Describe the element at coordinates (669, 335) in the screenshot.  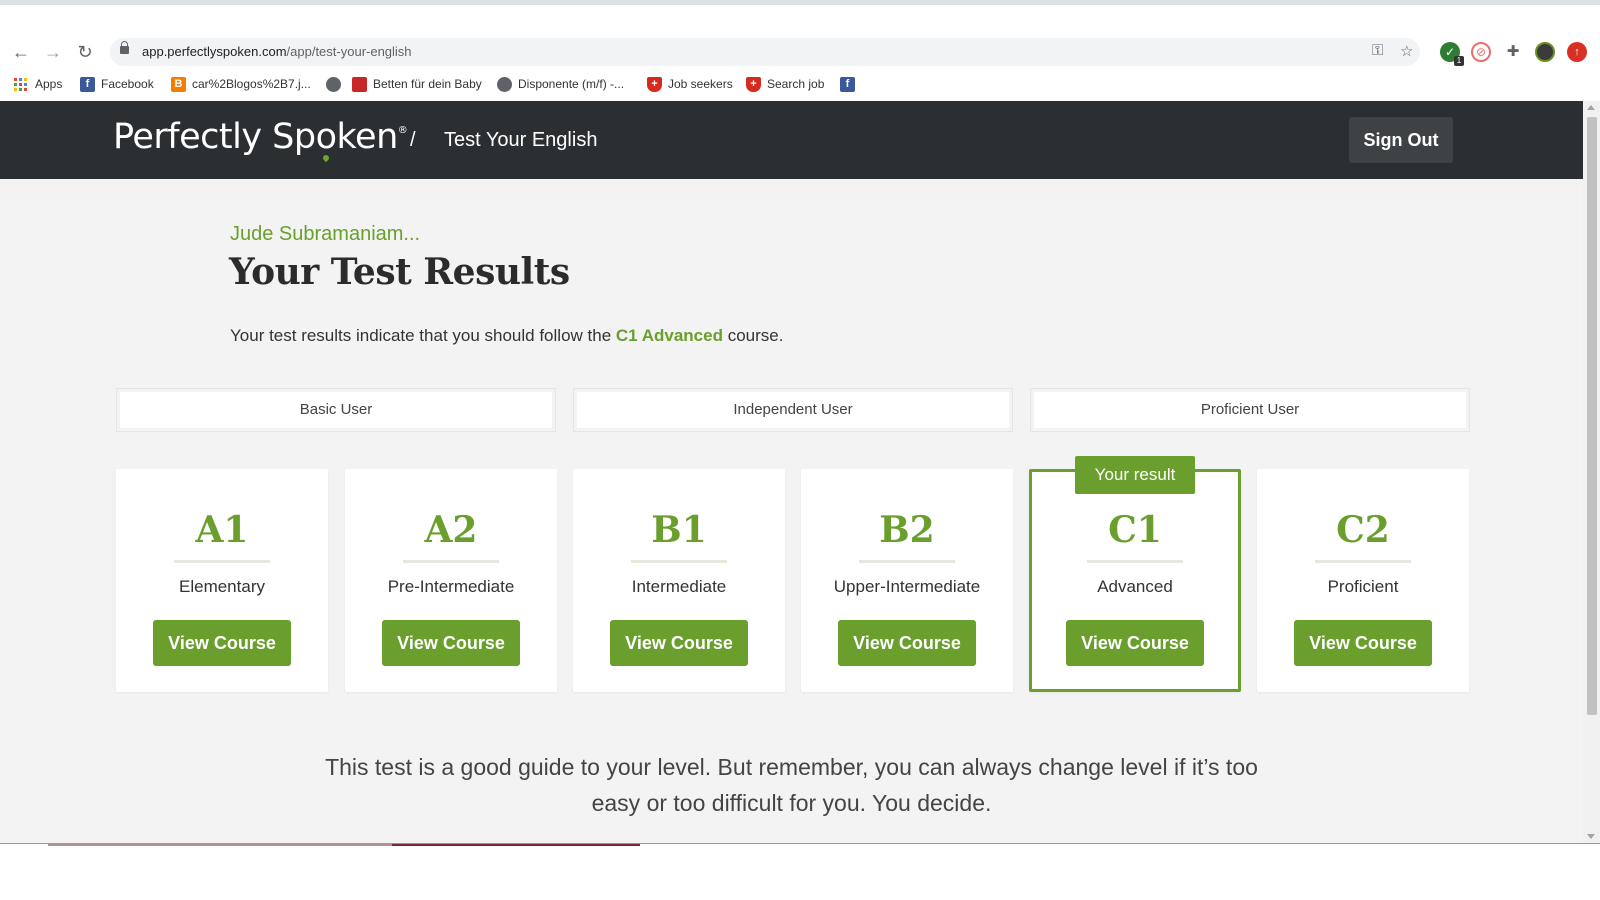
I see `recommended-course: C1 Advanced` at that location.